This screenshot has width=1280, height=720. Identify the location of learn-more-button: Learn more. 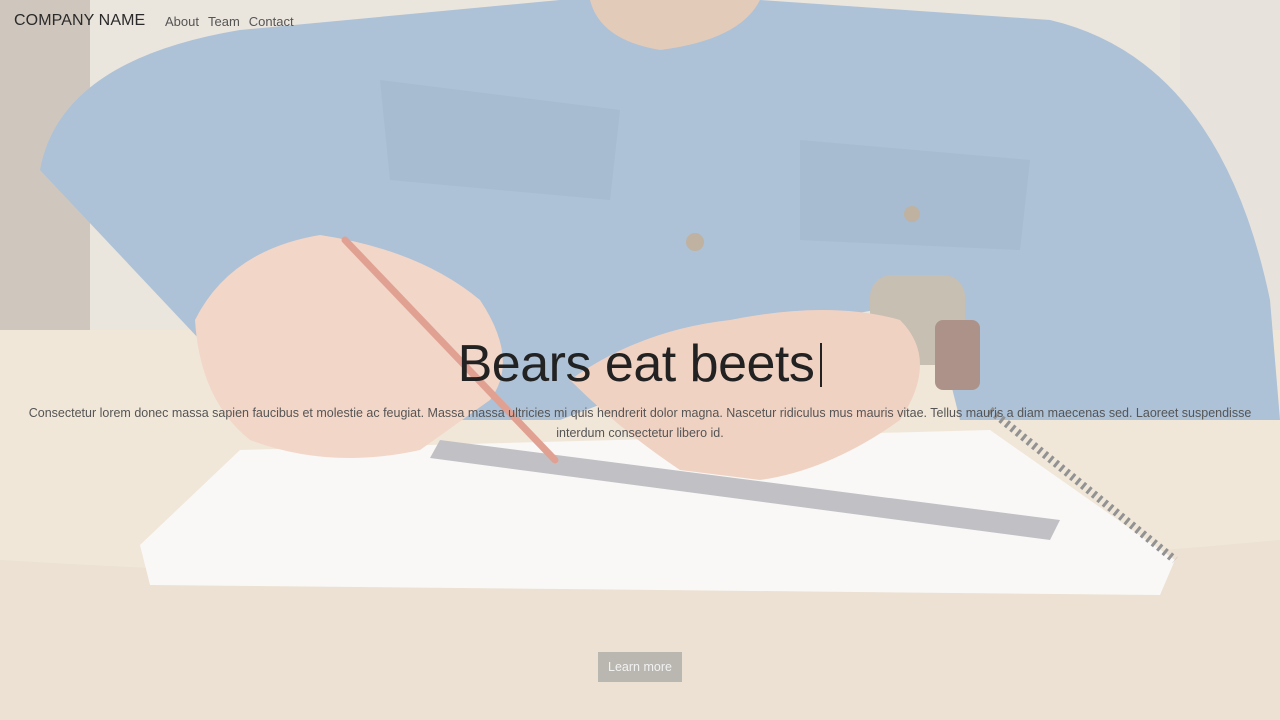
(640, 667).